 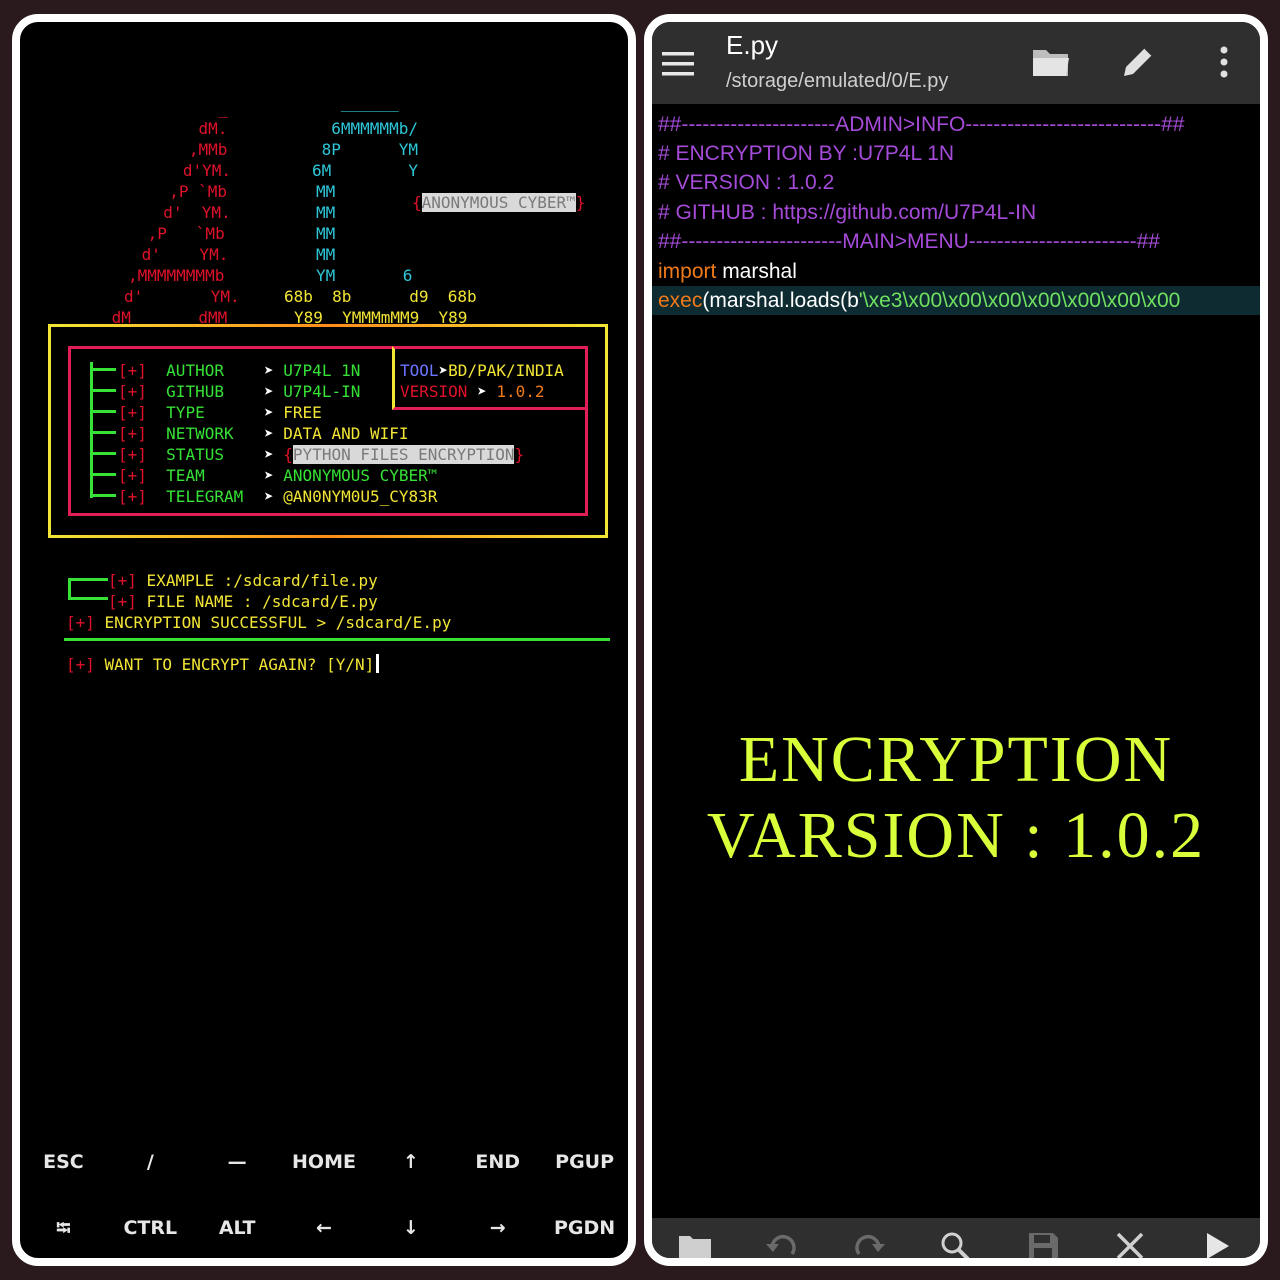 I want to click on ascii-c-line: ______, so click(x=355, y=102).